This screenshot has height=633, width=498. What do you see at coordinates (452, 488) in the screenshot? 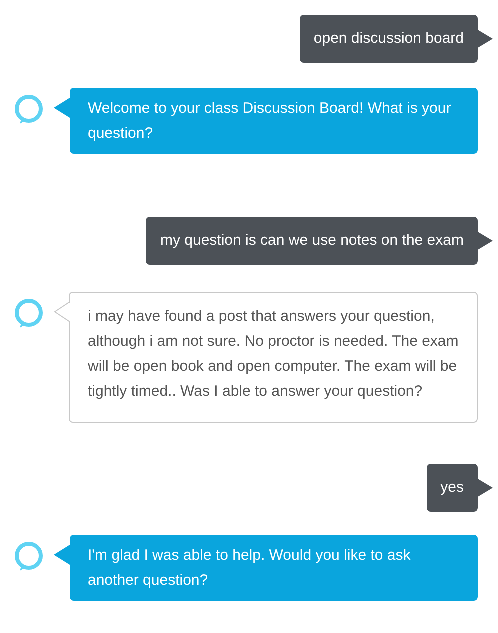
I see `message-bubble: yes` at bounding box center [452, 488].